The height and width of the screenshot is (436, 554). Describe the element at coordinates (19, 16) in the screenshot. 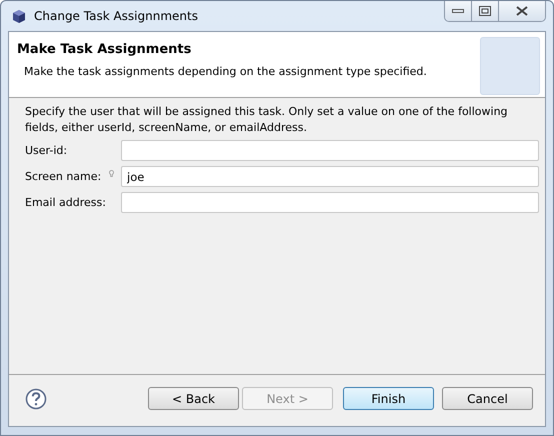

I see `cube-icon` at that location.